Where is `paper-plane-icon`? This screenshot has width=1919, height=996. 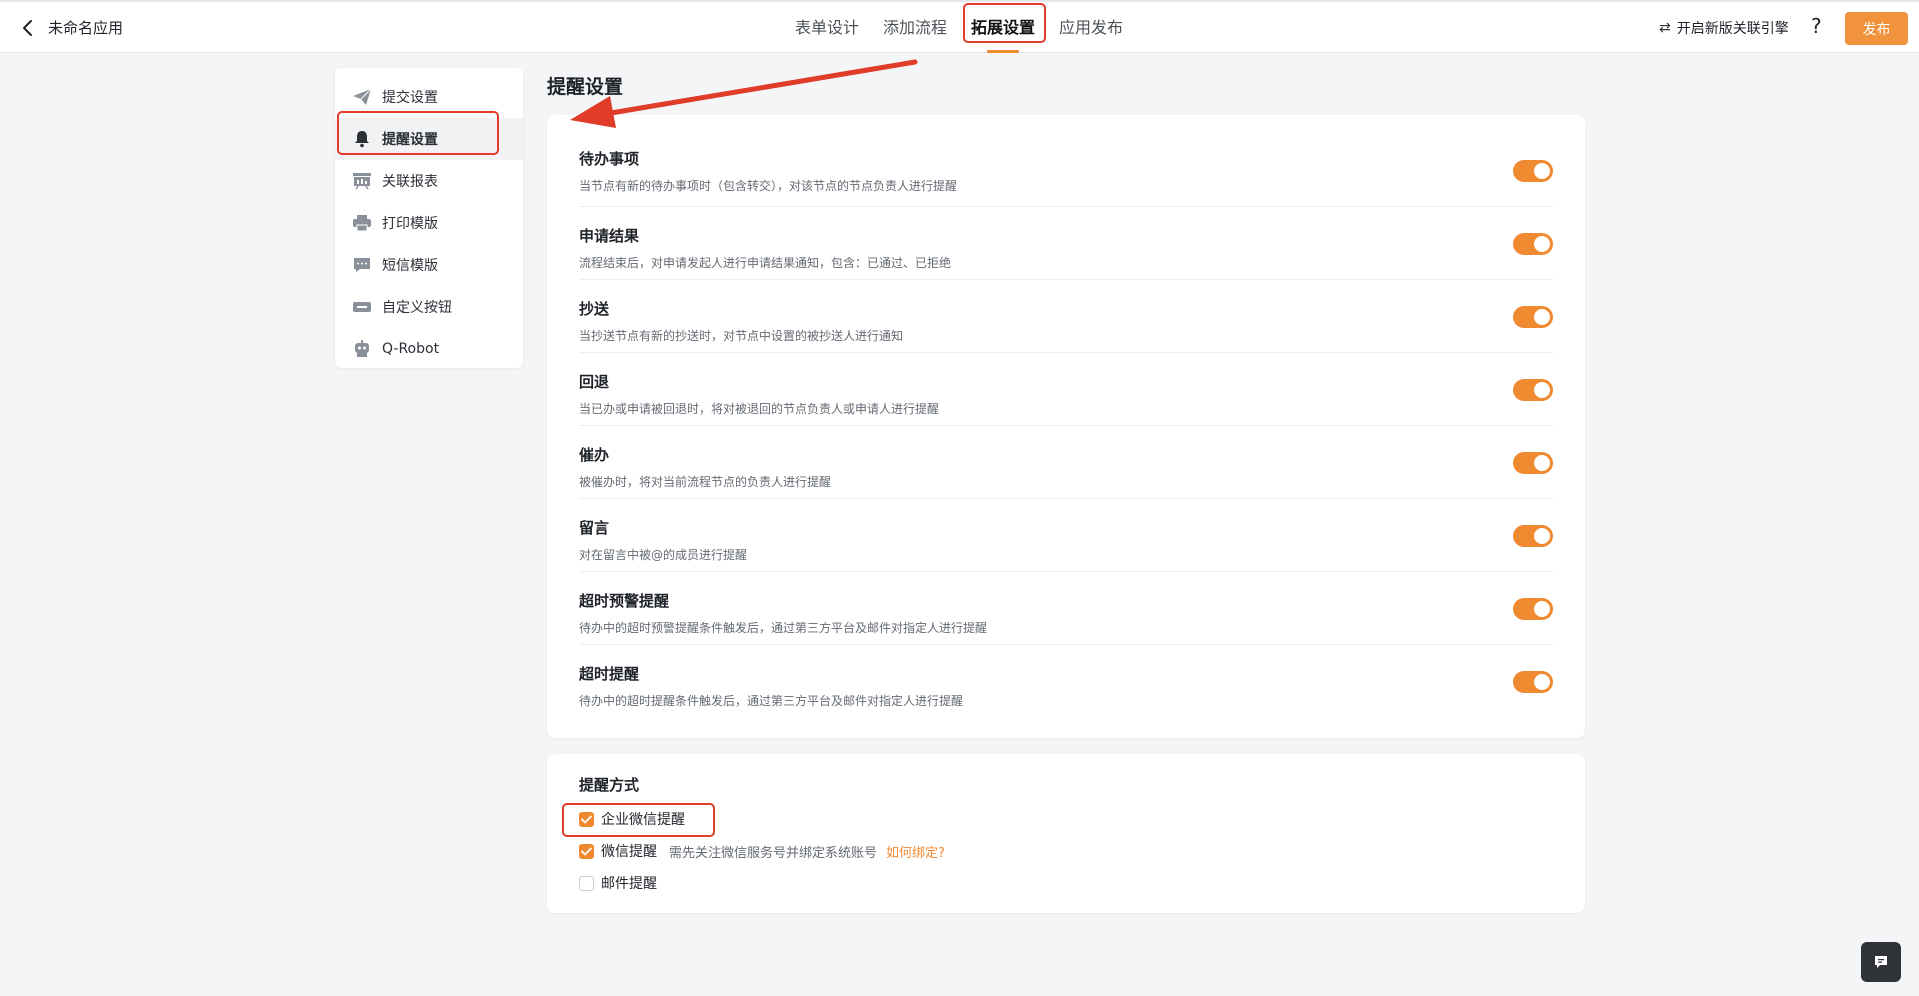 paper-plane-icon is located at coordinates (362, 97).